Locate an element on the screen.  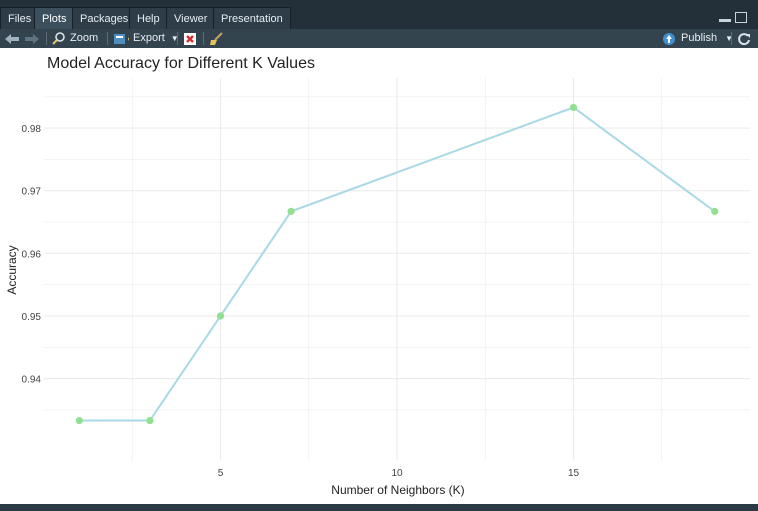
x-tick-label: 15 is located at coordinates (574, 473).